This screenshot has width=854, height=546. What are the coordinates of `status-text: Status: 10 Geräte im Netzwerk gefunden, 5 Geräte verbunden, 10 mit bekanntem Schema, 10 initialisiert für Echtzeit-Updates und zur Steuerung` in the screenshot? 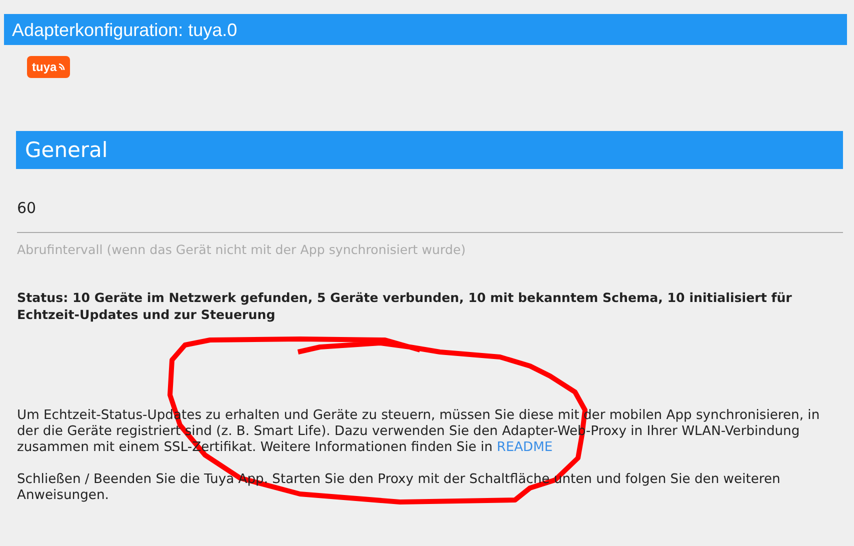 It's located at (405, 306).